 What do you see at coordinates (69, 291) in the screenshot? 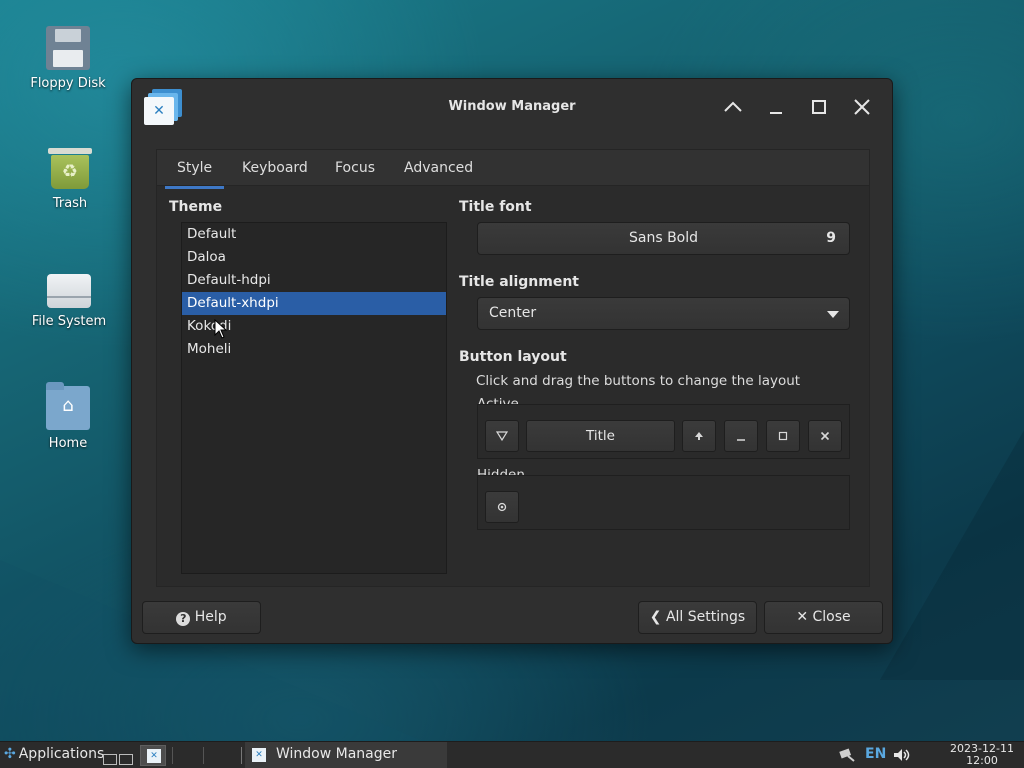
I see `hard-drive-icon` at bounding box center [69, 291].